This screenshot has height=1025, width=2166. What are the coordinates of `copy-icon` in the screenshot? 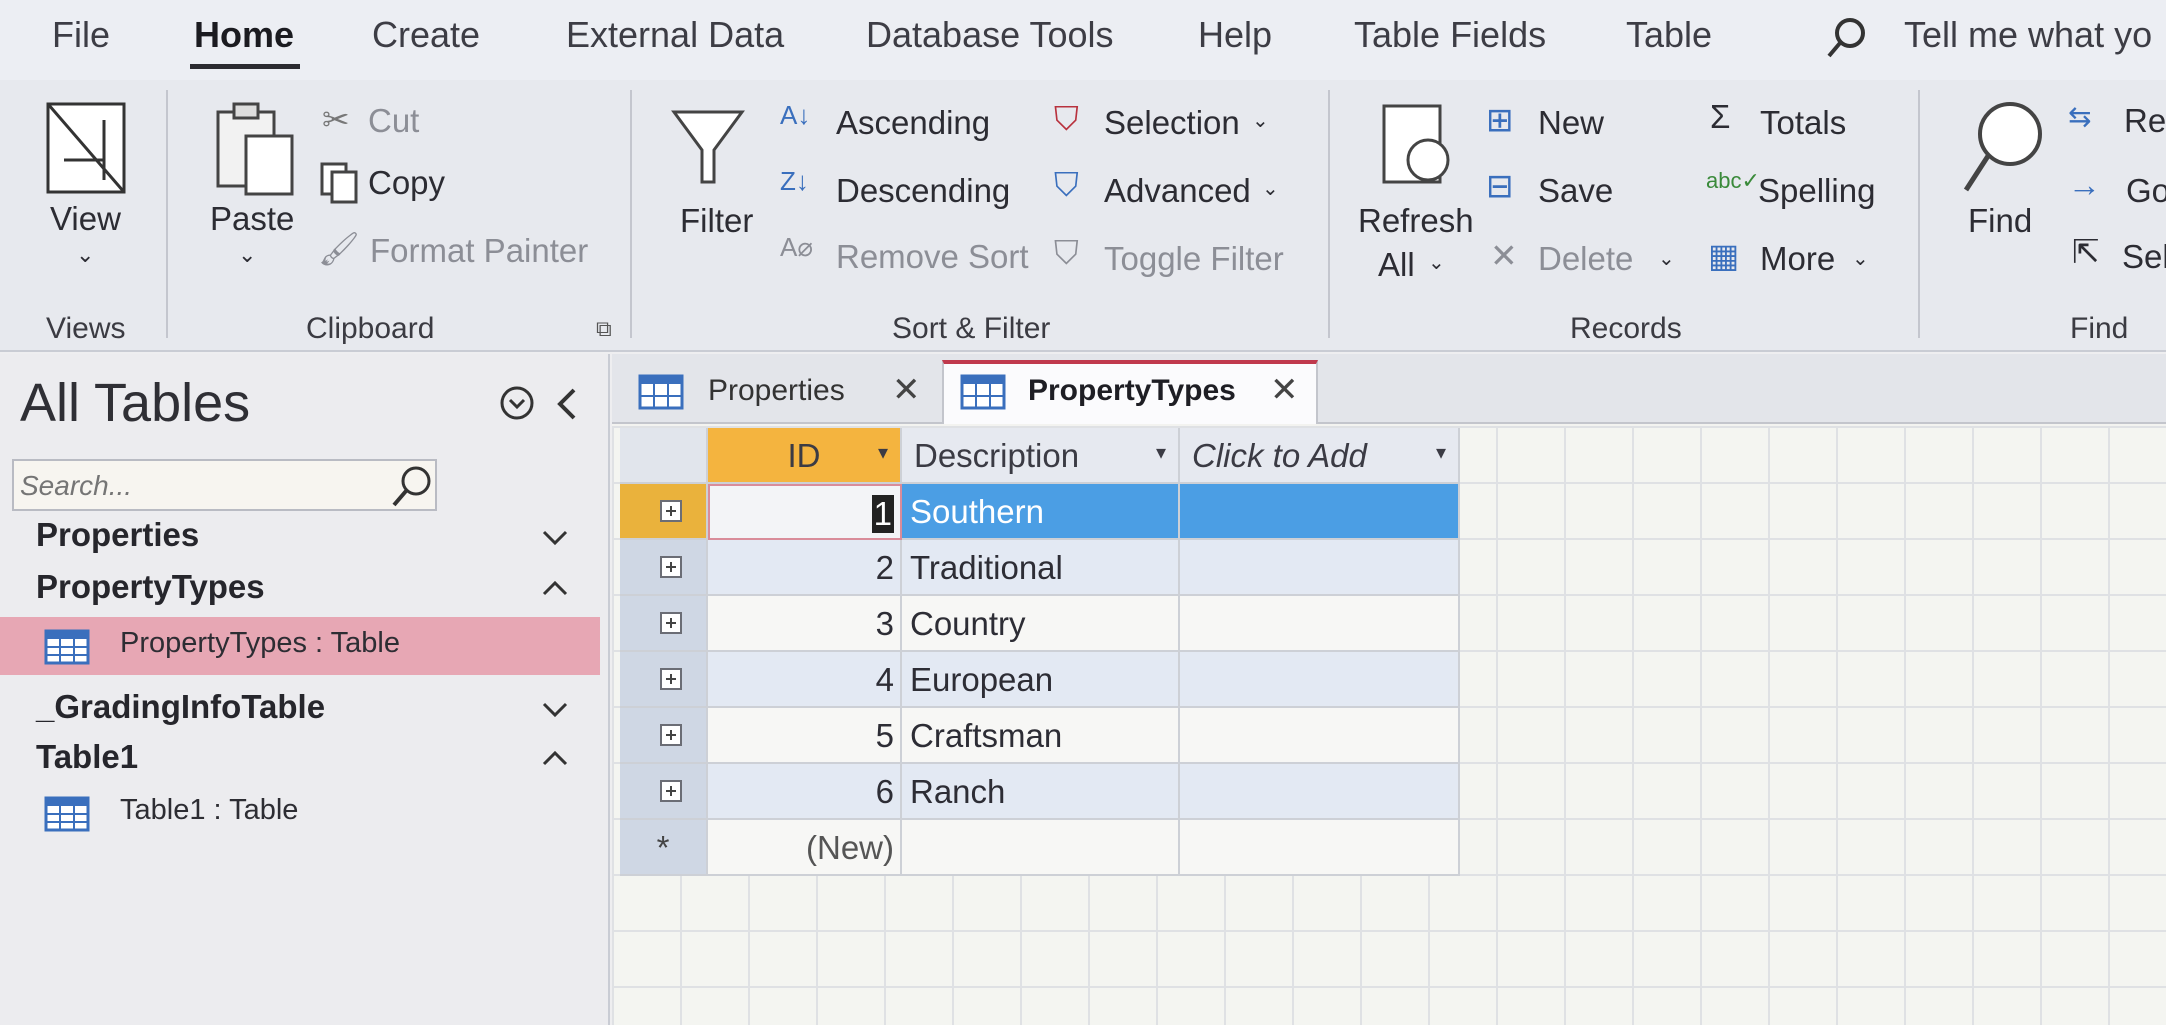 It's located at (340, 182).